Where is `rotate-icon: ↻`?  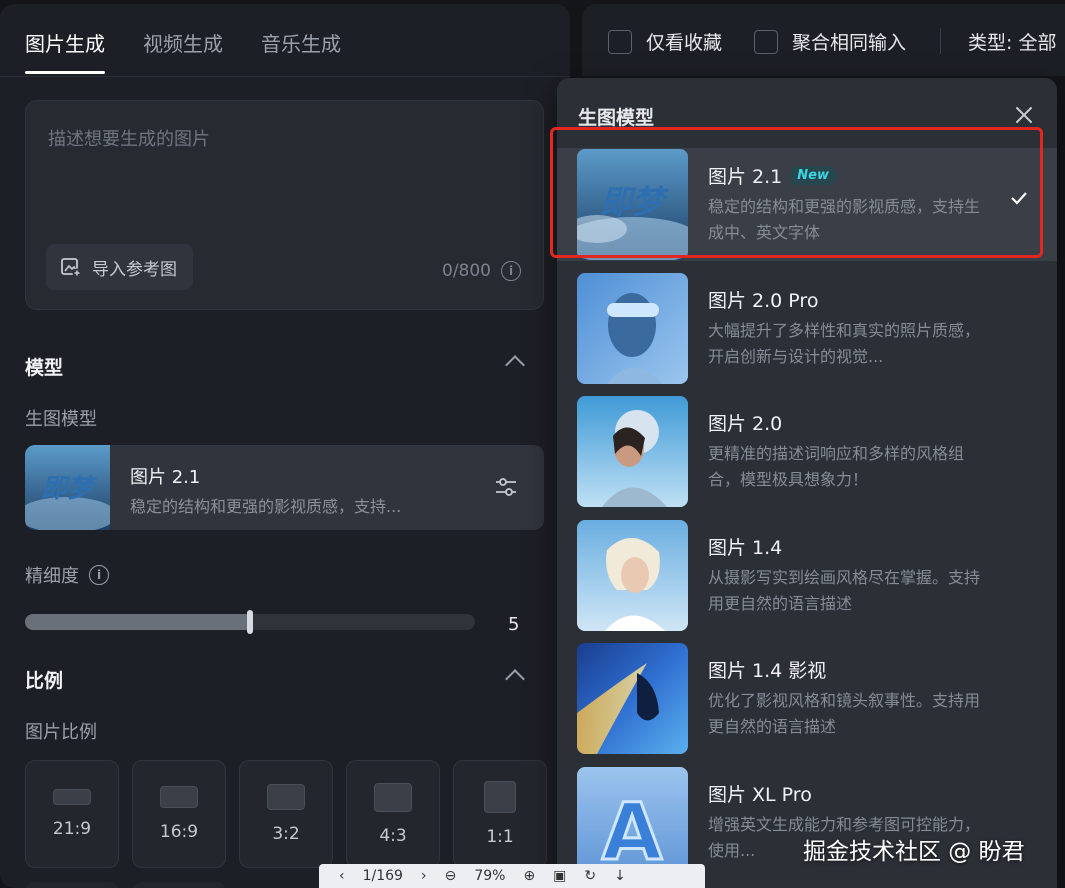
rotate-icon: ↻ is located at coordinates (590, 876).